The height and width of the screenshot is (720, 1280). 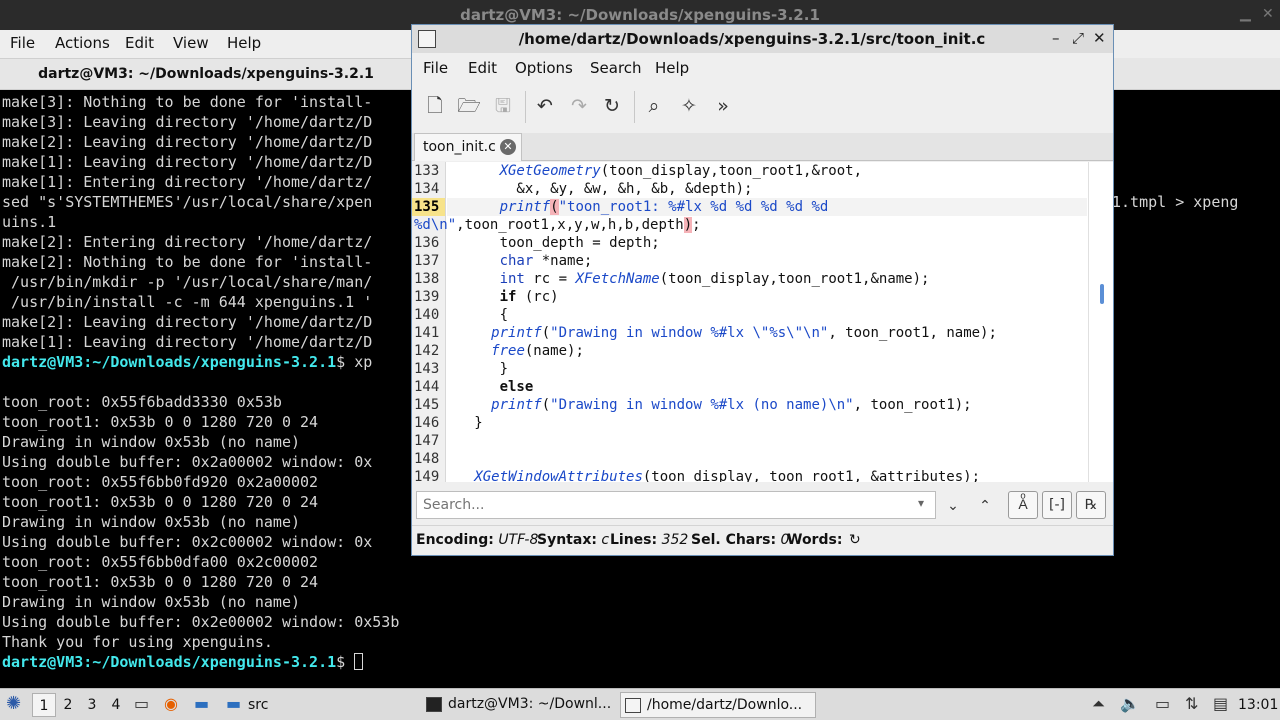 I want to click on find-icon: ⌕, so click(x=654, y=106).